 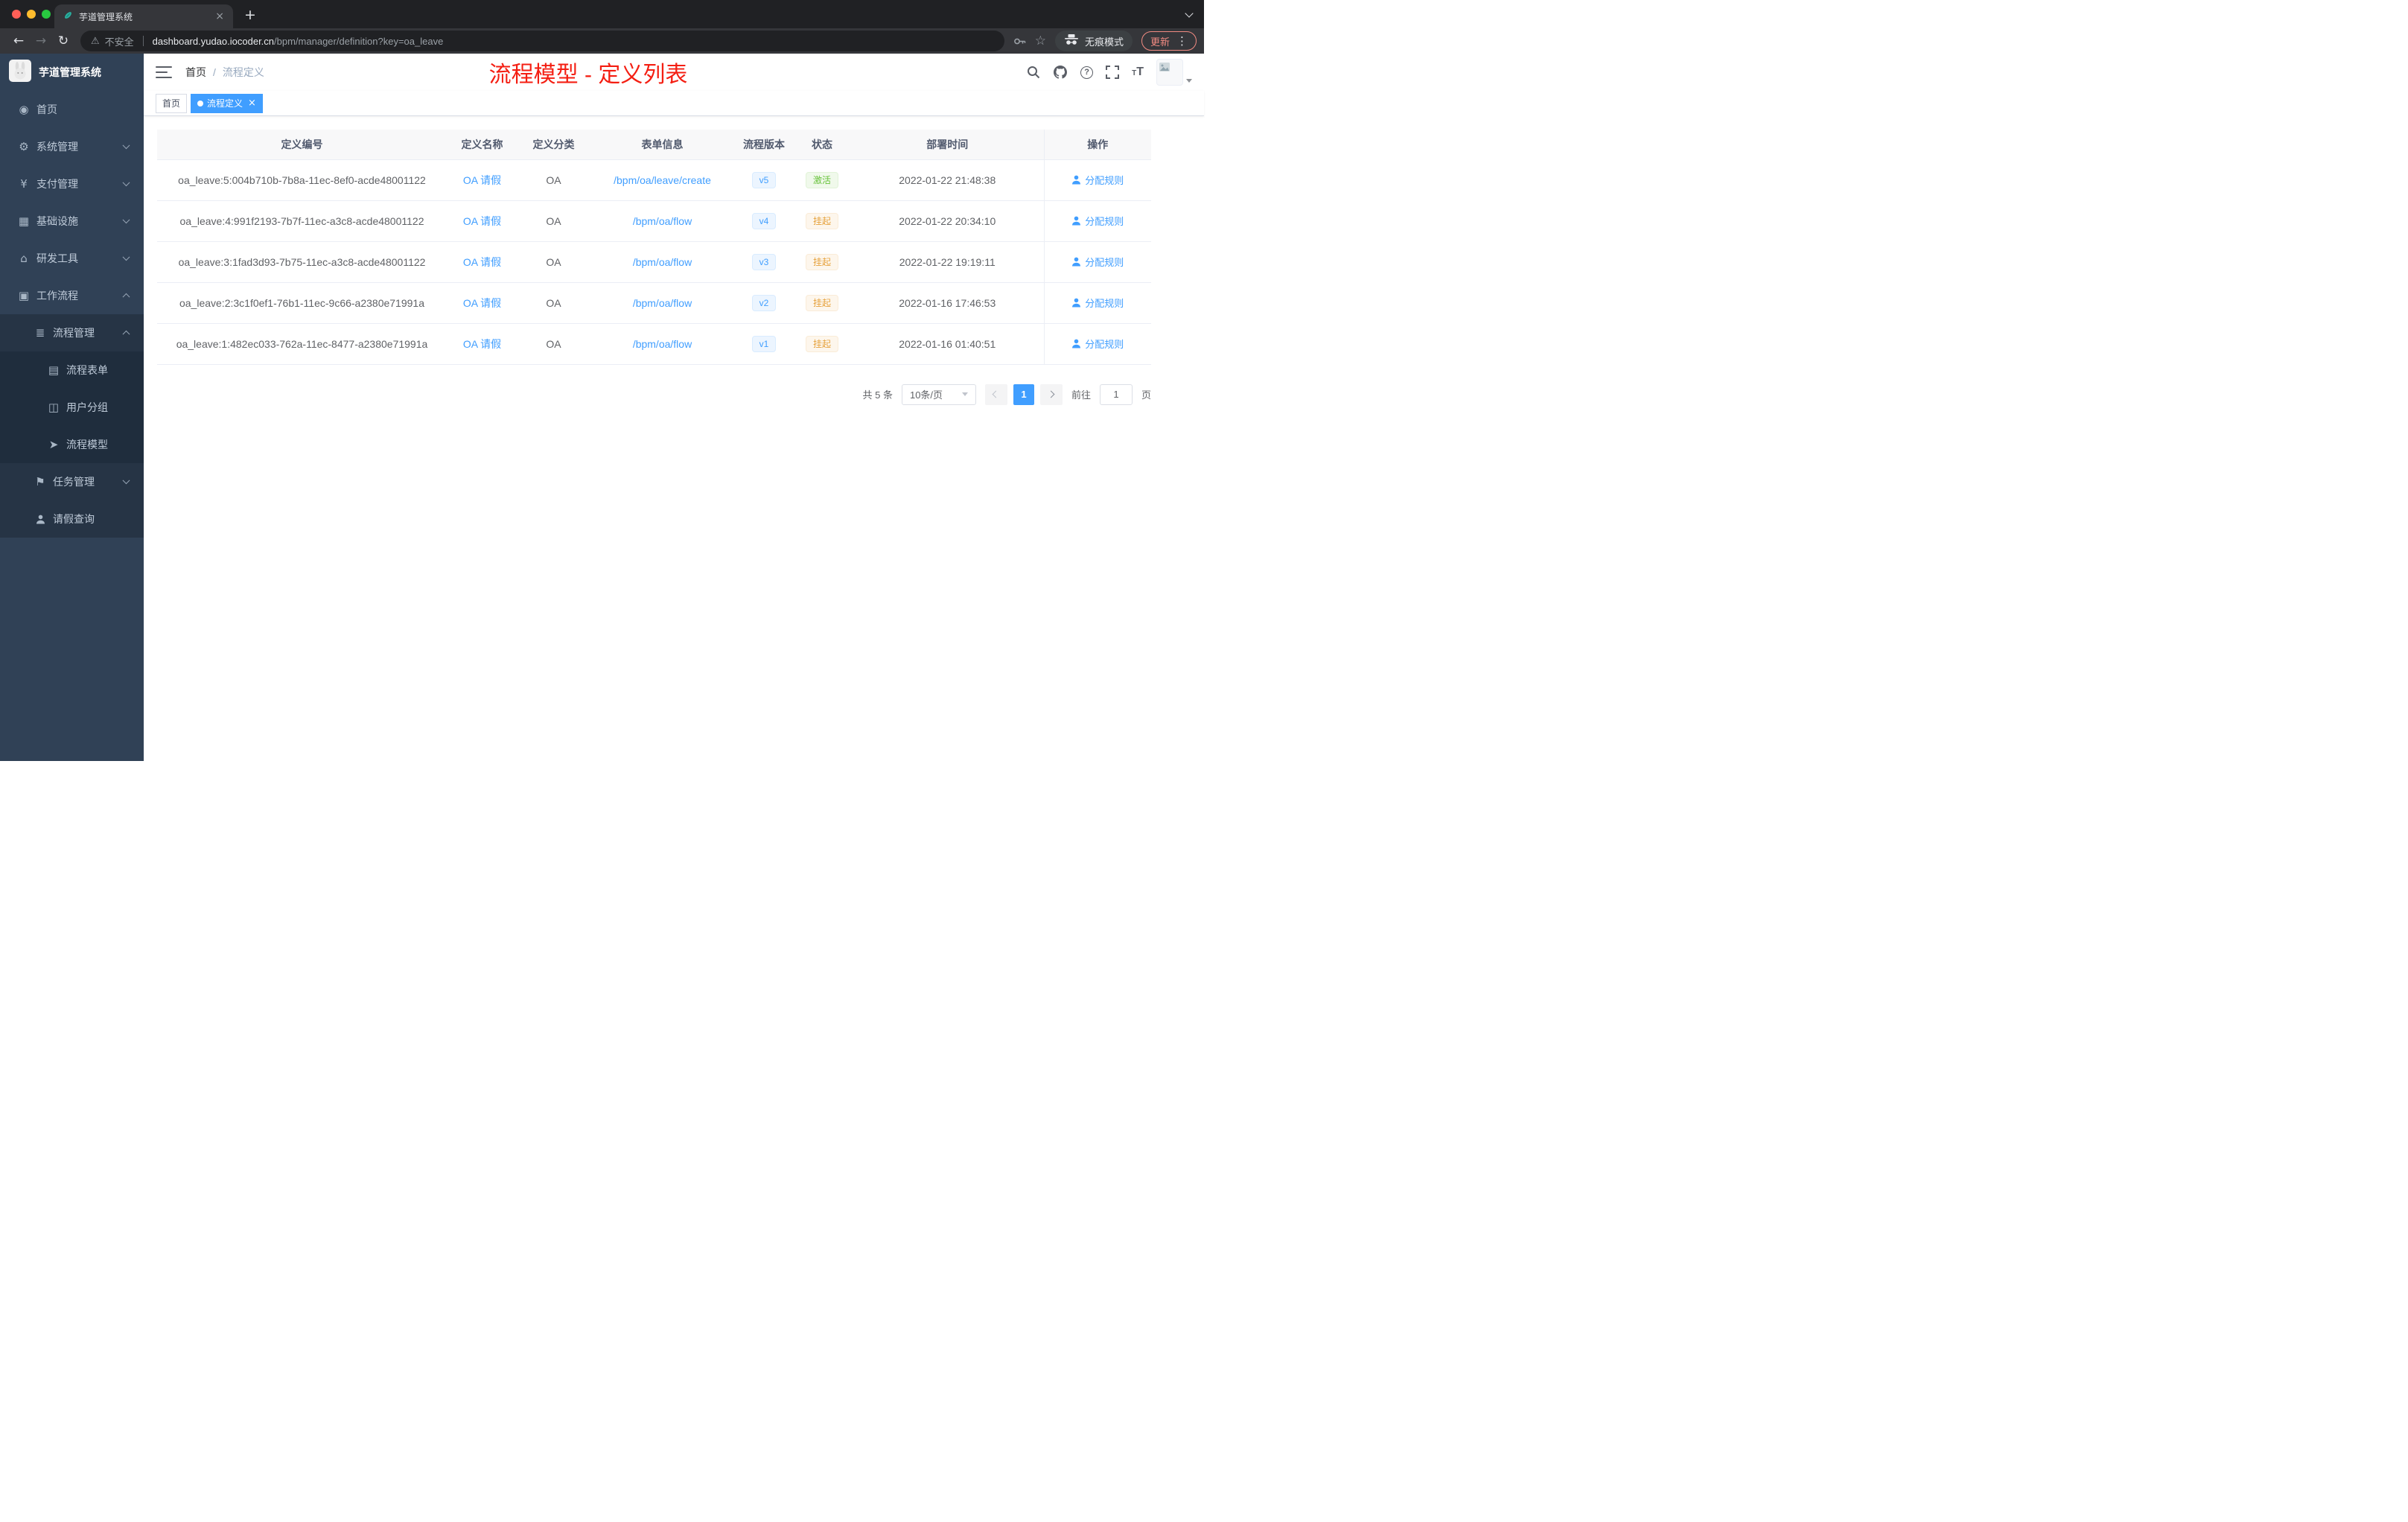 What do you see at coordinates (302, 145) in the screenshot?
I see `col-definition-id: 定义编号` at bounding box center [302, 145].